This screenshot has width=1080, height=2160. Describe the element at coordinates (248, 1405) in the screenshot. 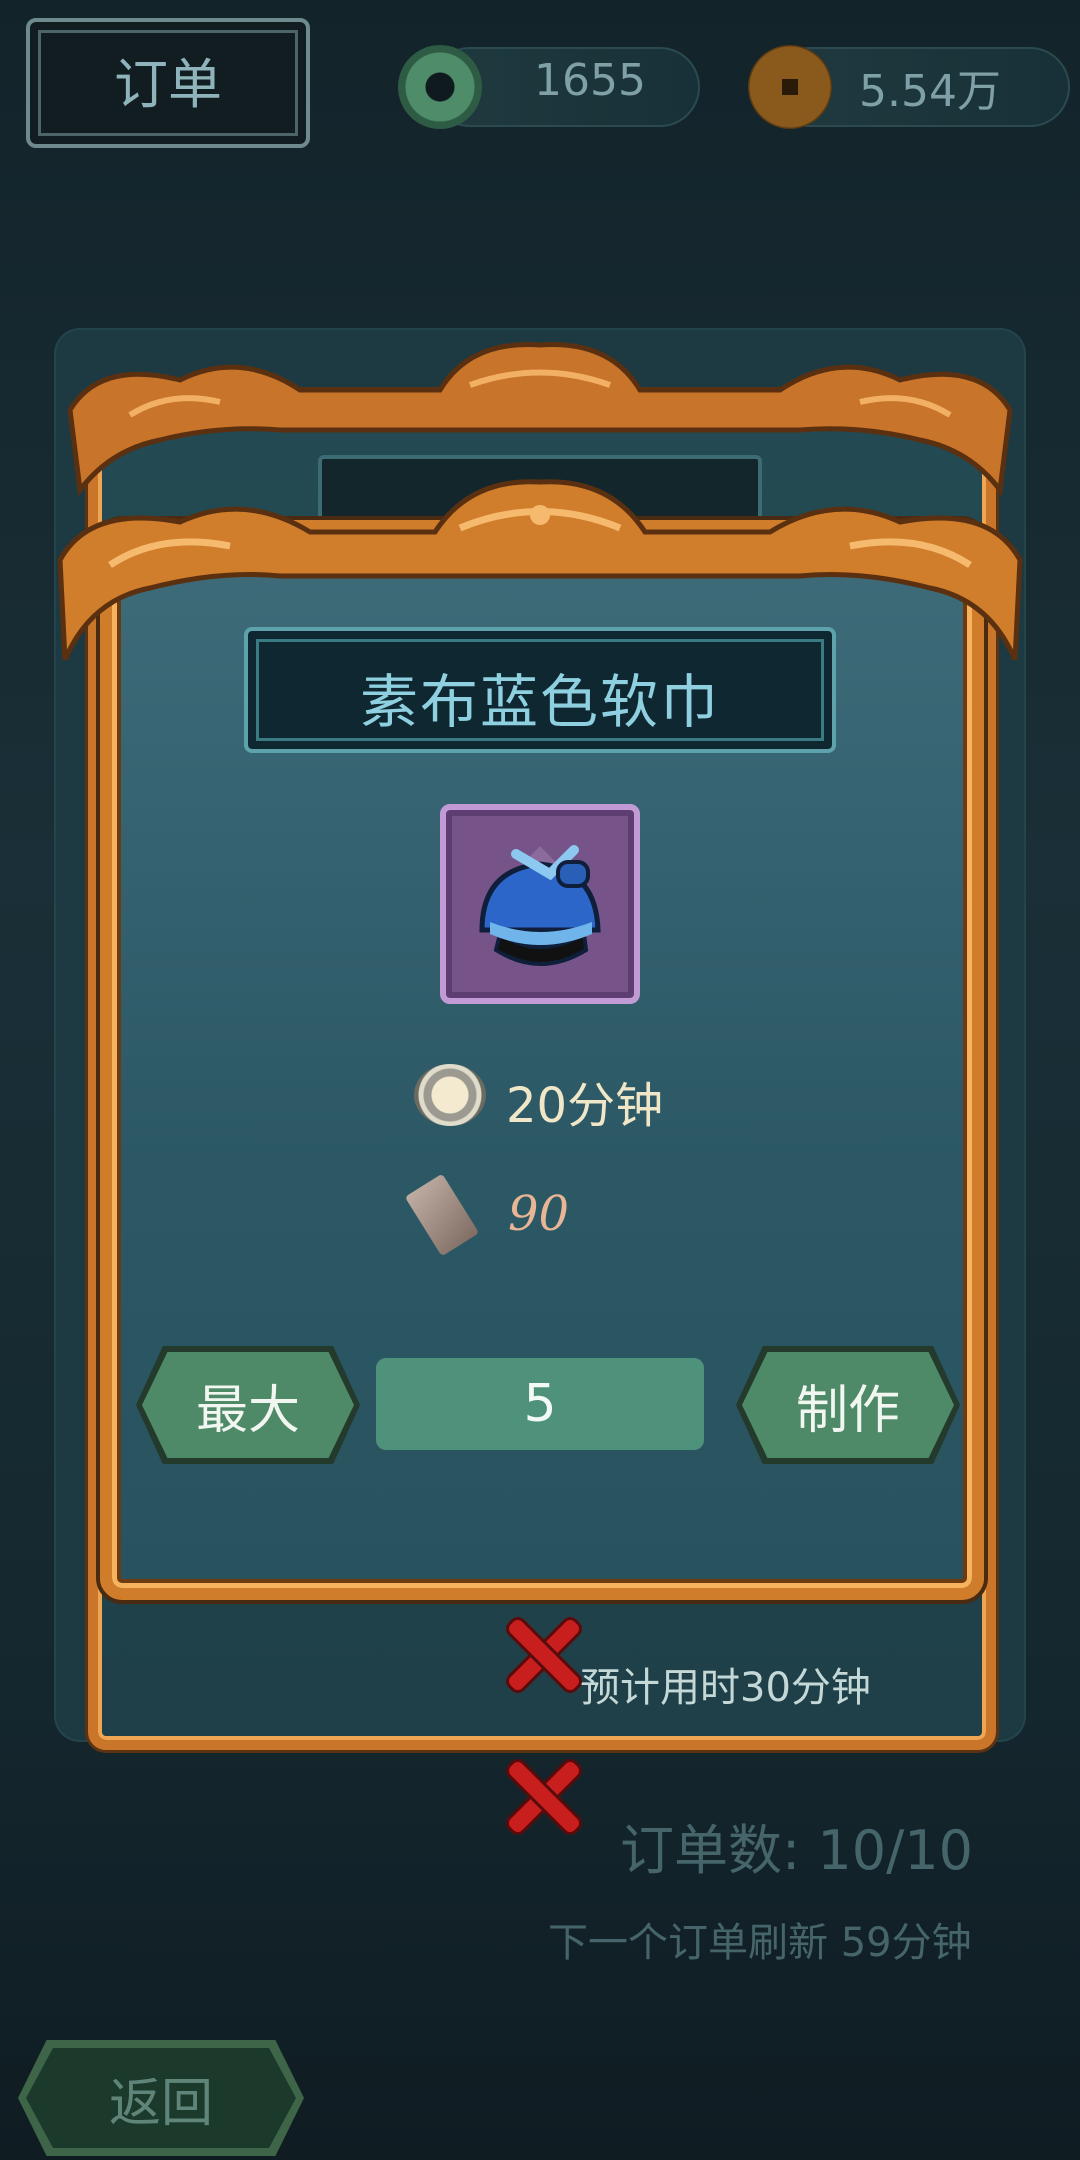

I see `max-button: 最大` at that location.